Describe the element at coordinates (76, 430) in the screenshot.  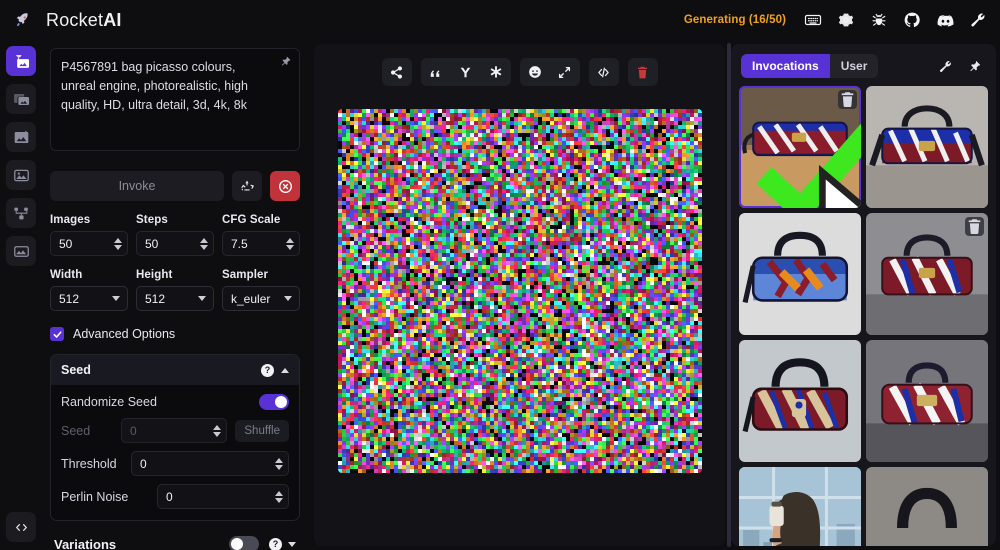
I see `seed-label: Seed` at that location.